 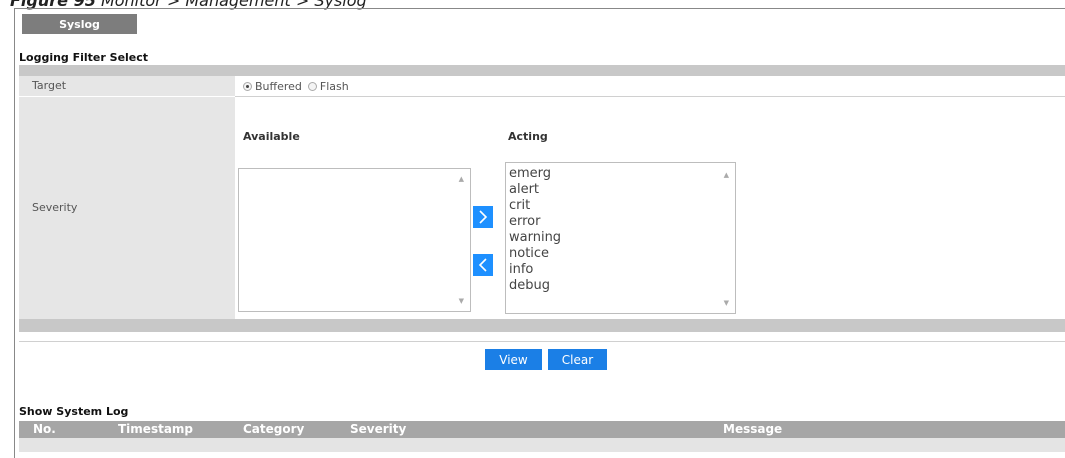 I want to click on target-flash-label: Flash, so click(x=334, y=86).